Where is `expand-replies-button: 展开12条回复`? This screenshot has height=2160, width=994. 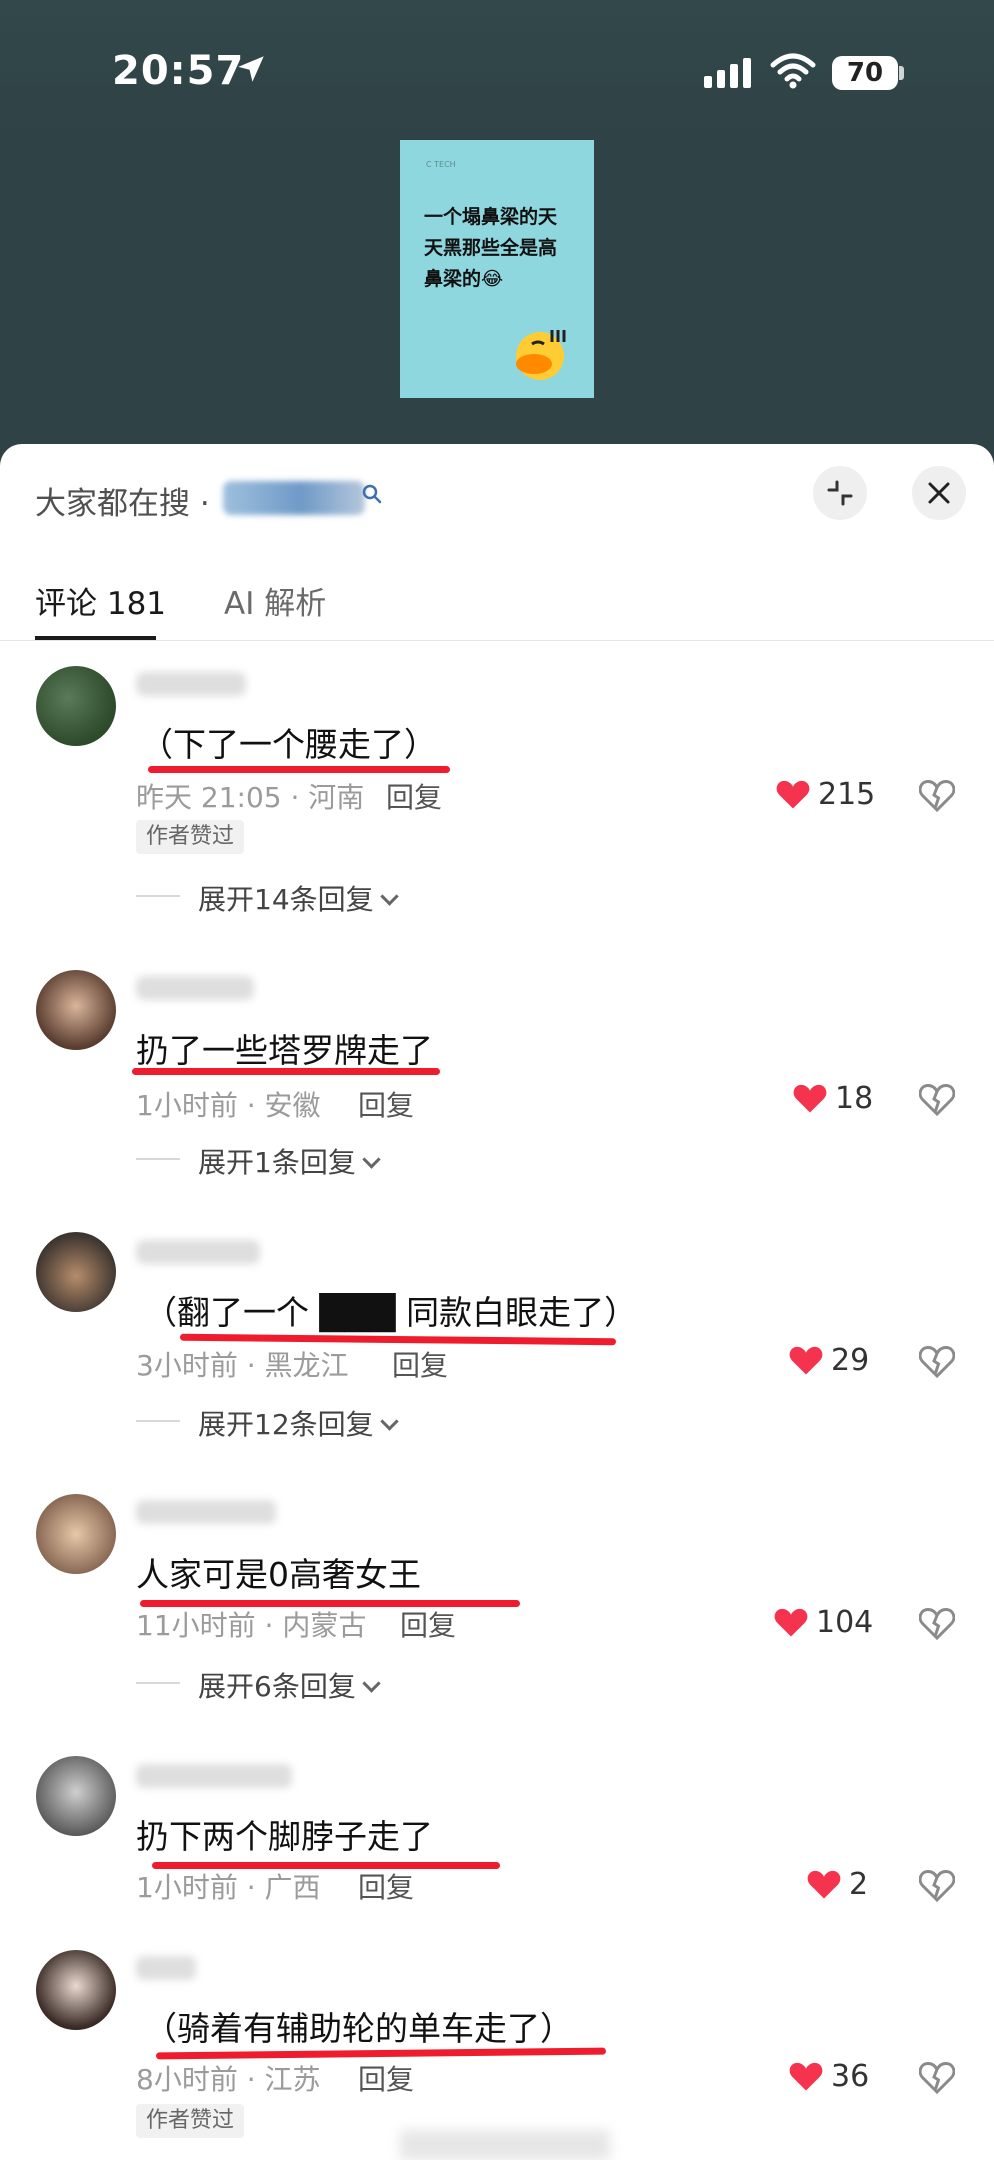
expand-replies-button: 展开12条回复 is located at coordinates (298, 1423).